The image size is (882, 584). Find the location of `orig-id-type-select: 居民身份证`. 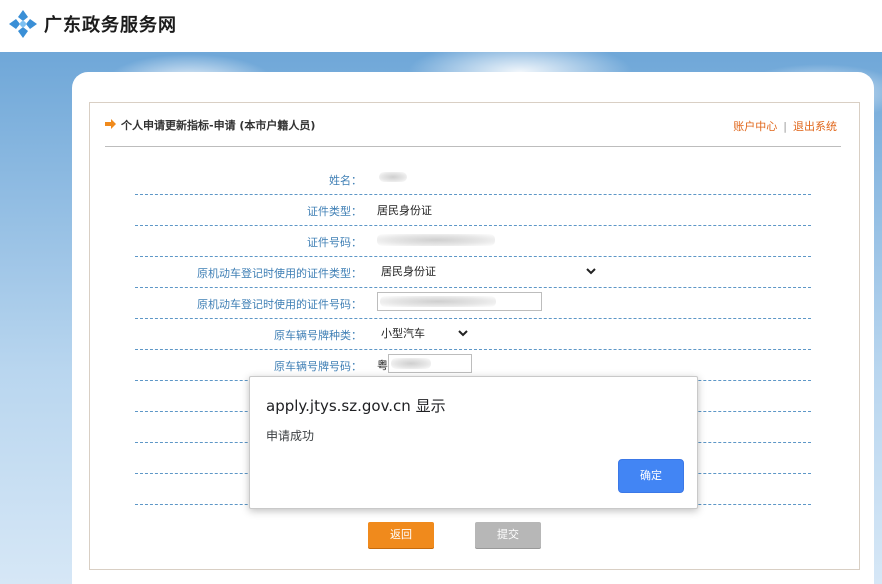

orig-id-type-select: 居民身份证 is located at coordinates (488, 271).